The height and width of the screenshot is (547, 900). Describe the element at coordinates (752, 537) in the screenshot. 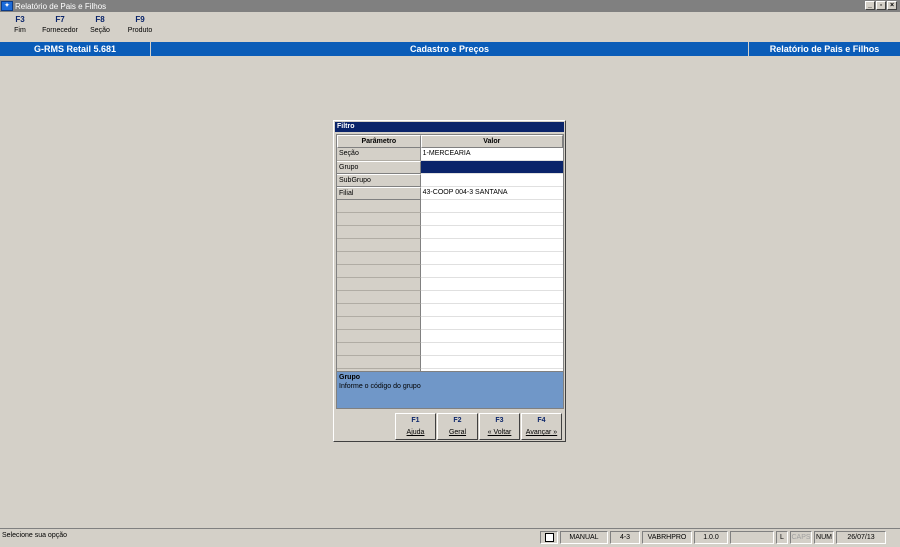

I see `status-empty` at that location.